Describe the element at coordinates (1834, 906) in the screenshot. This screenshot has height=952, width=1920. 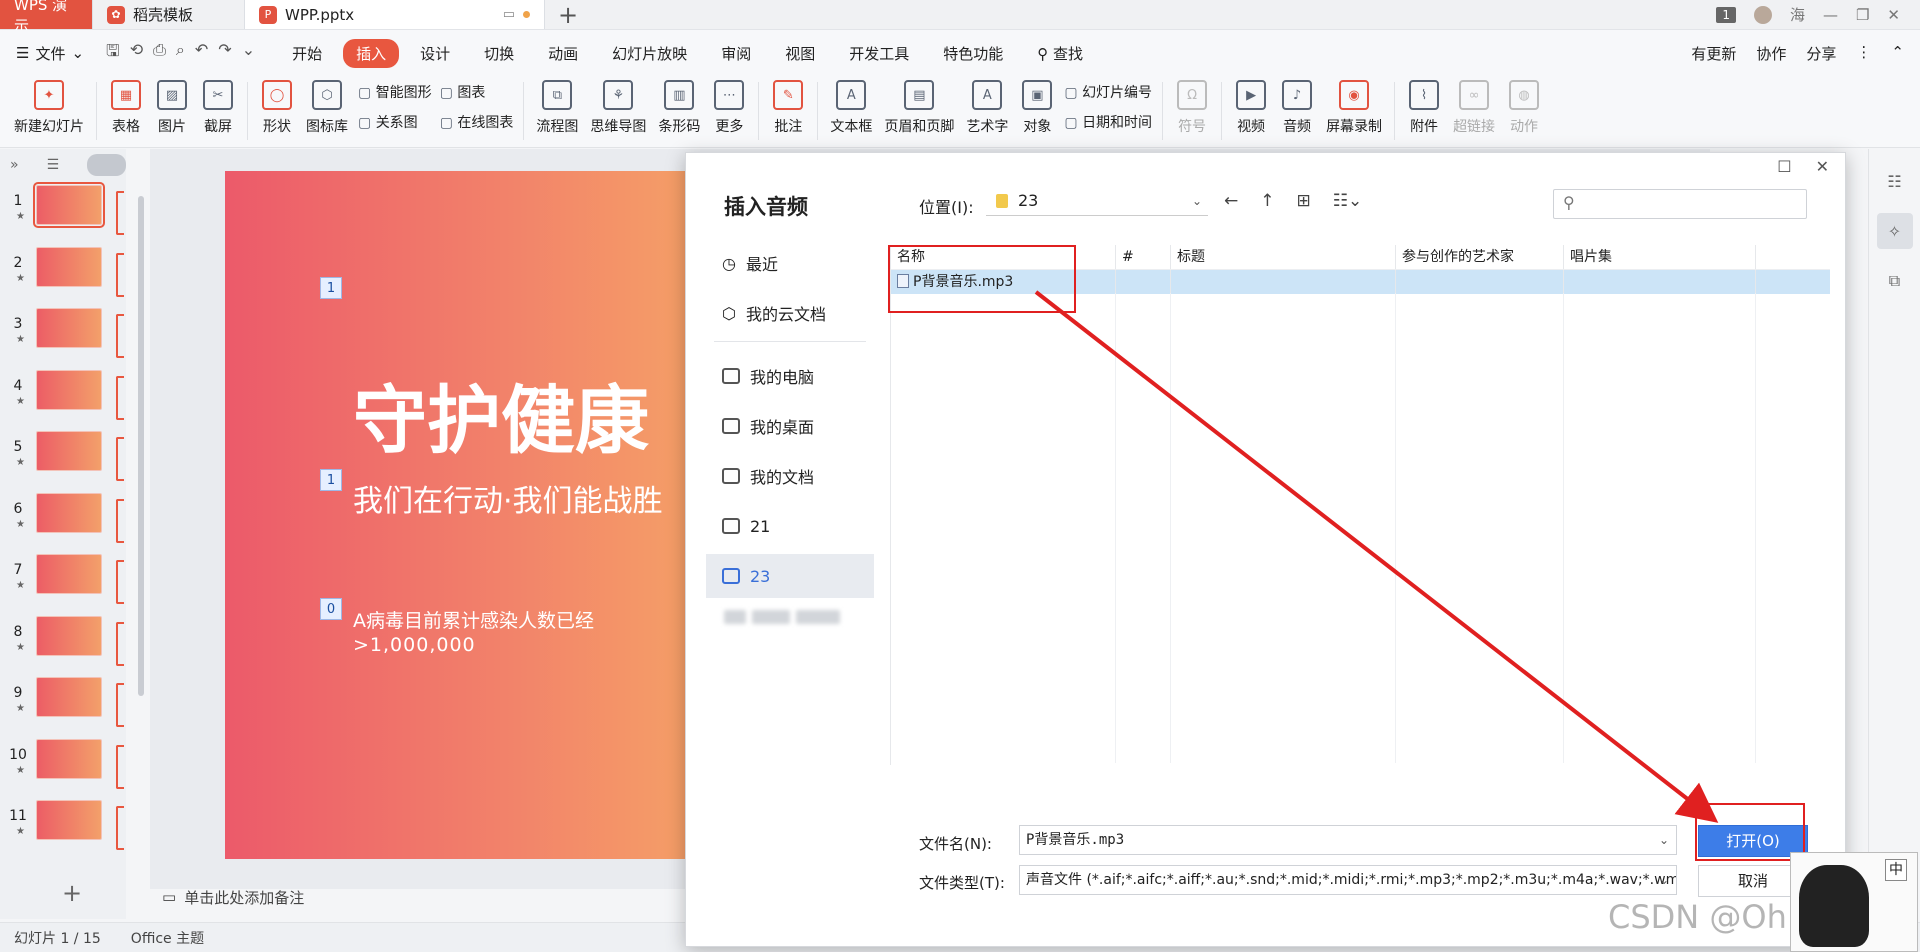
I see `cat-mascot-icon` at that location.